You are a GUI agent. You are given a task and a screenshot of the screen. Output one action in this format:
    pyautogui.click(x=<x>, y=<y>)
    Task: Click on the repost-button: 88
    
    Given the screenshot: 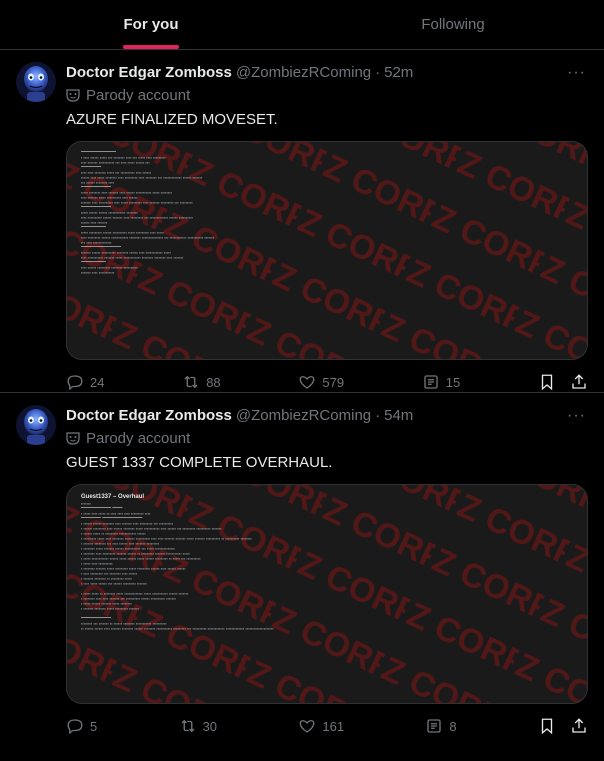 What is the action you would take?
    pyautogui.click(x=201, y=382)
    